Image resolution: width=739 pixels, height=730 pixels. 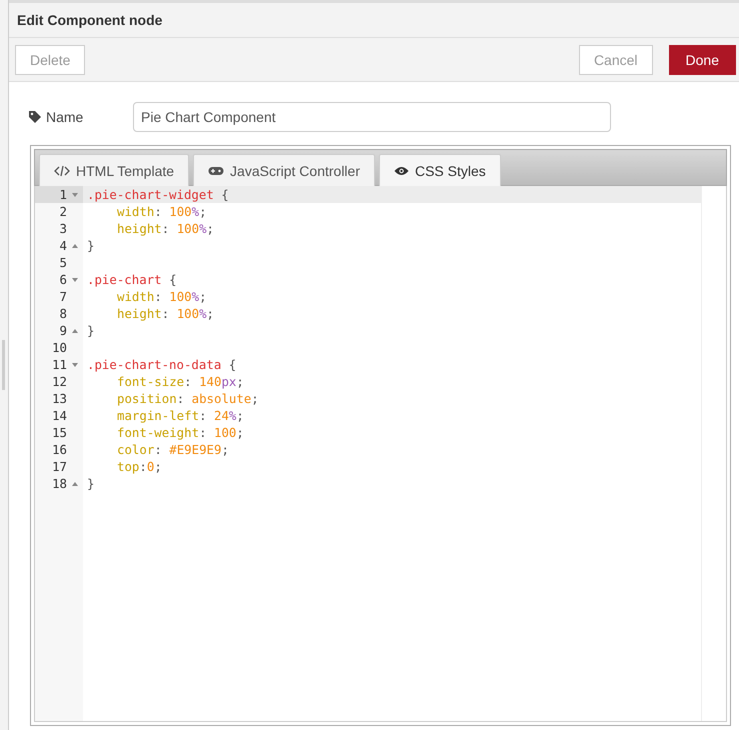 I want to click on line-number: 2, so click(x=62, y=211).